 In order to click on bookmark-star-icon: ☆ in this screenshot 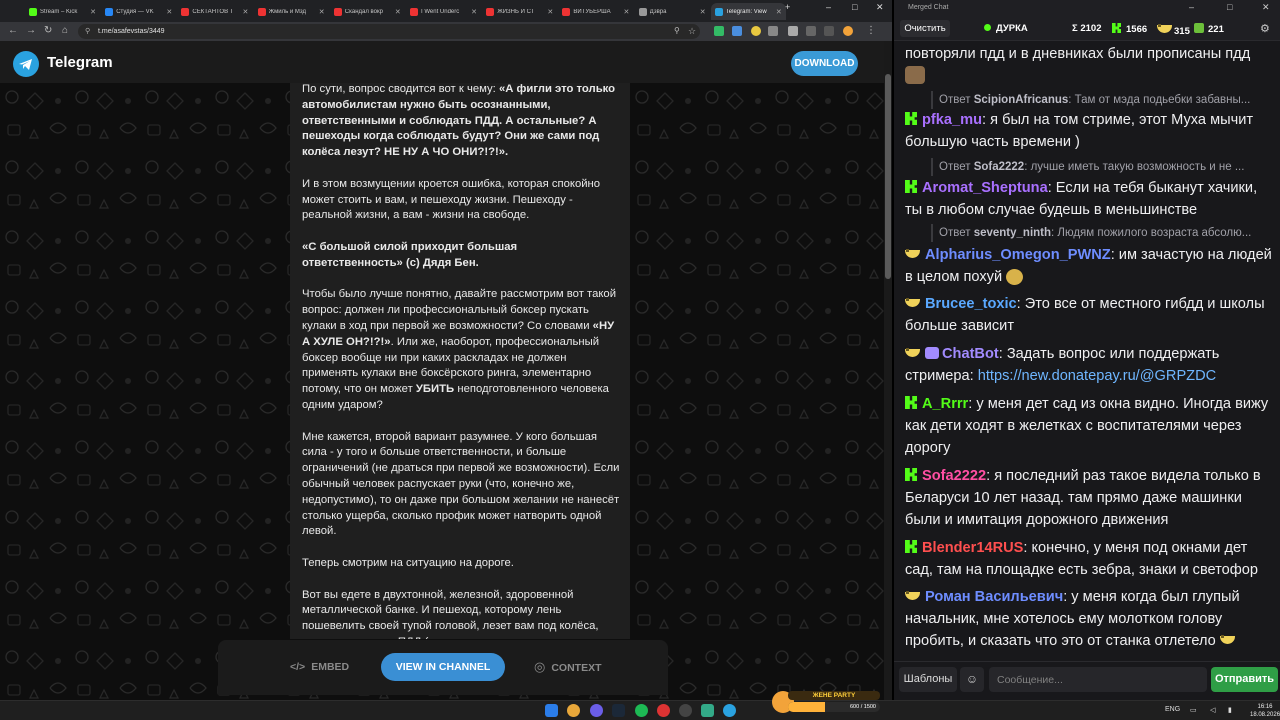, I will do `click(692, 31)`.